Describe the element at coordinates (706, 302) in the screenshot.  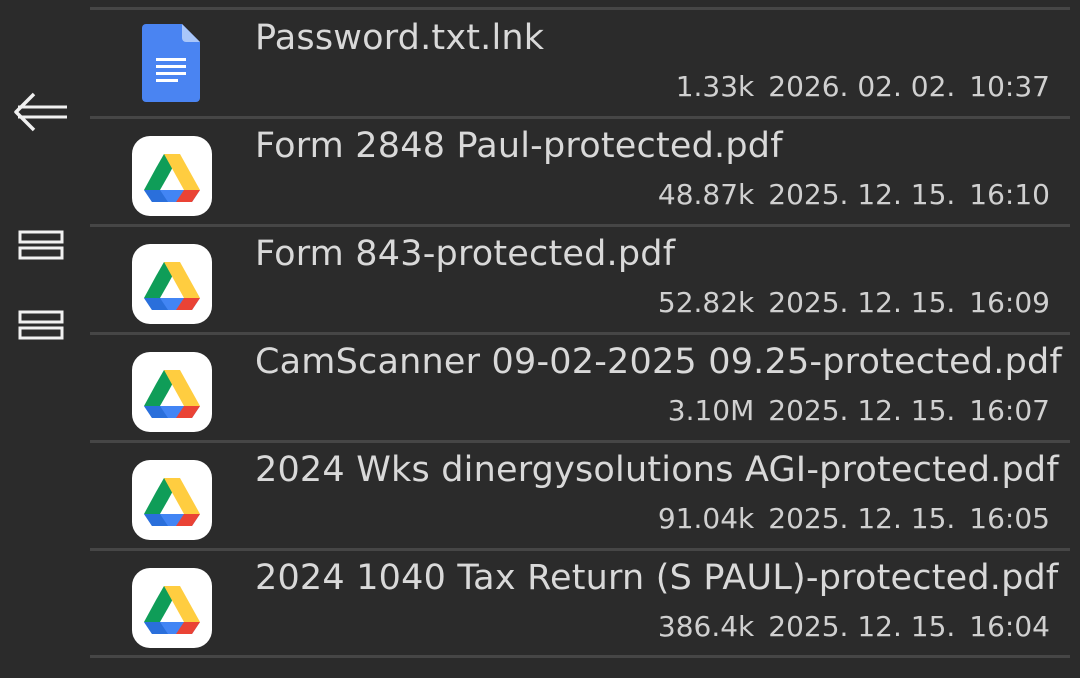
I see `file-size: 52.82k` at that location.